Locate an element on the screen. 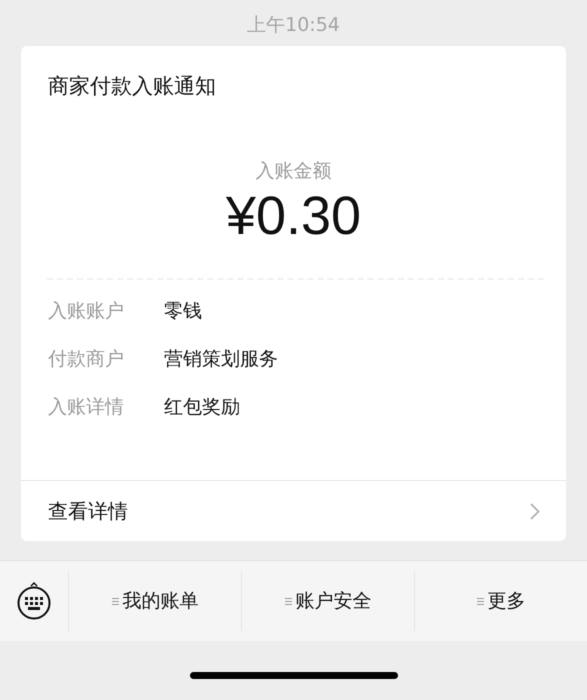 Image resolution: width=587 pixels, height=700 pixels. chevron-icon is located at coordinates (535, 511).